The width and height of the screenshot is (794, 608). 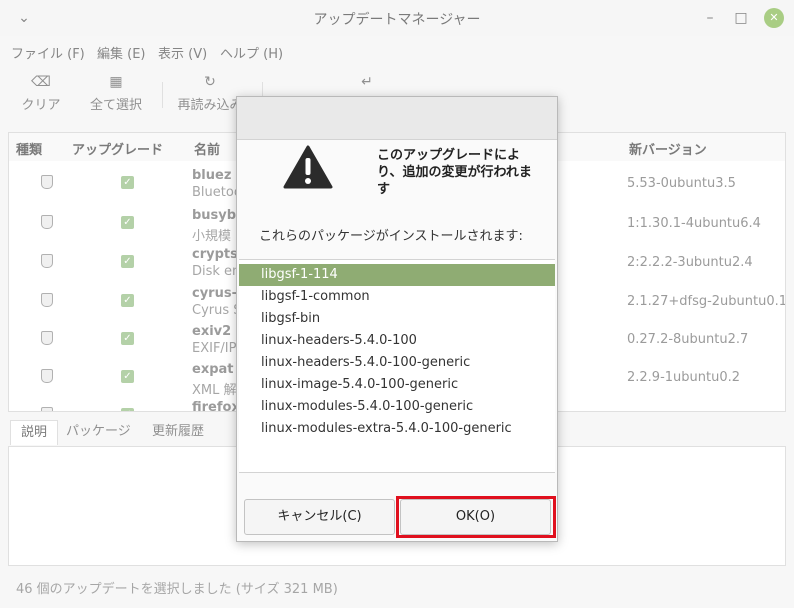 What do you see at coordinates (391, 236) in the screenshot?
I see `dialog-subheading: これらのパッケージがインストールされます:` at bounding box center [391, 236].